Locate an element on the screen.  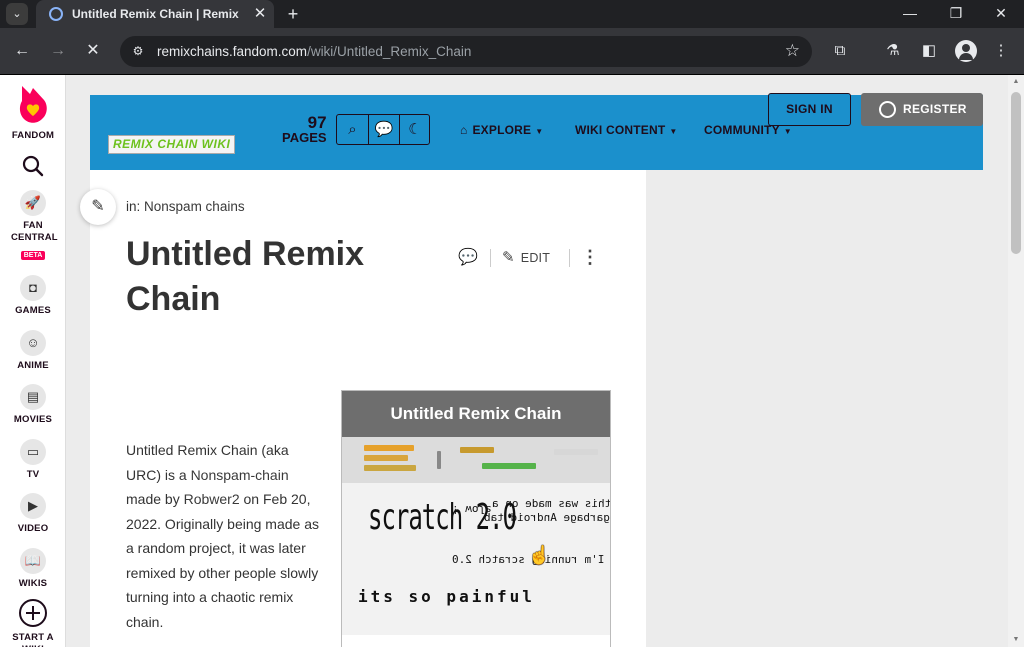
nav-tab-explore: ⌂ EXPLORE ▼ is located at coordinates (501, 130).